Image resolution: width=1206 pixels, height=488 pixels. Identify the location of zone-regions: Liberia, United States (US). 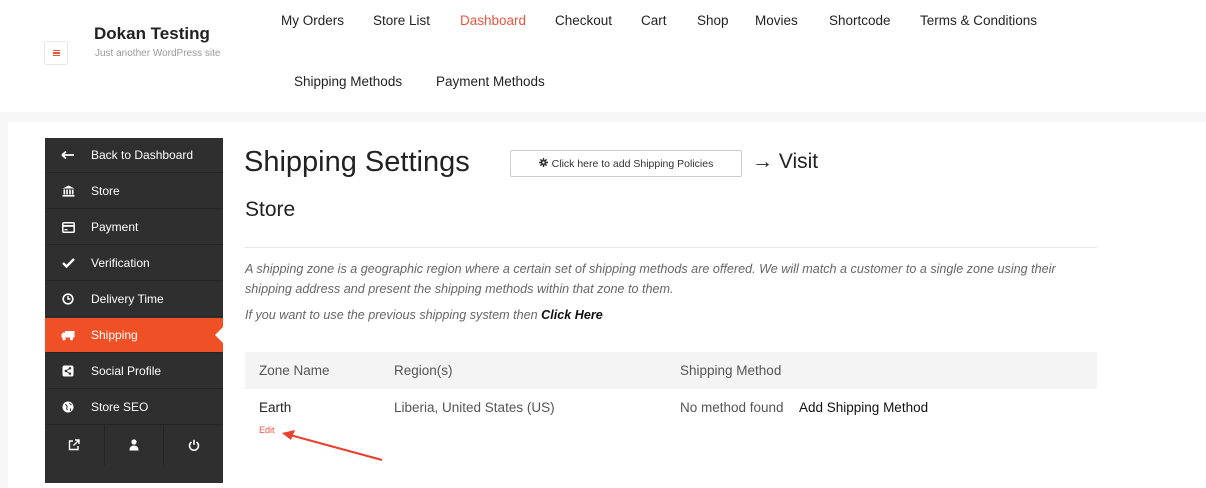
(474, 407).